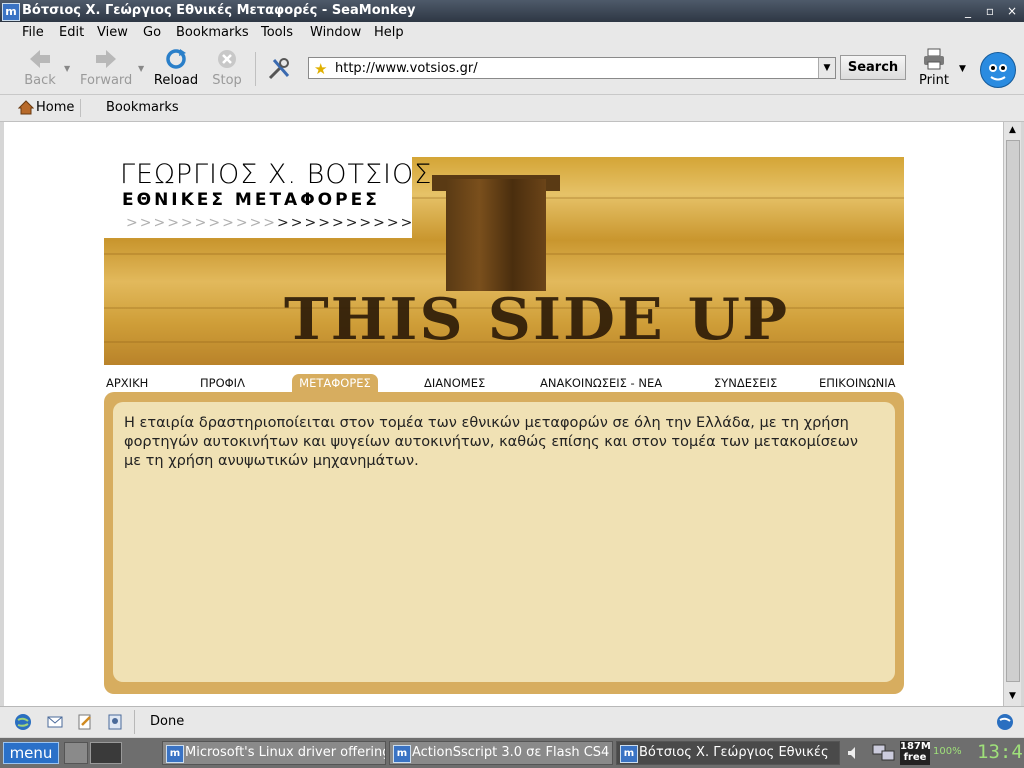 Image resolution: width=1024 pixels, height=768 pixels. Describe the element at coordinates (1013, 411) in the screenshot. I see `scrollbar-thumb` at that location.